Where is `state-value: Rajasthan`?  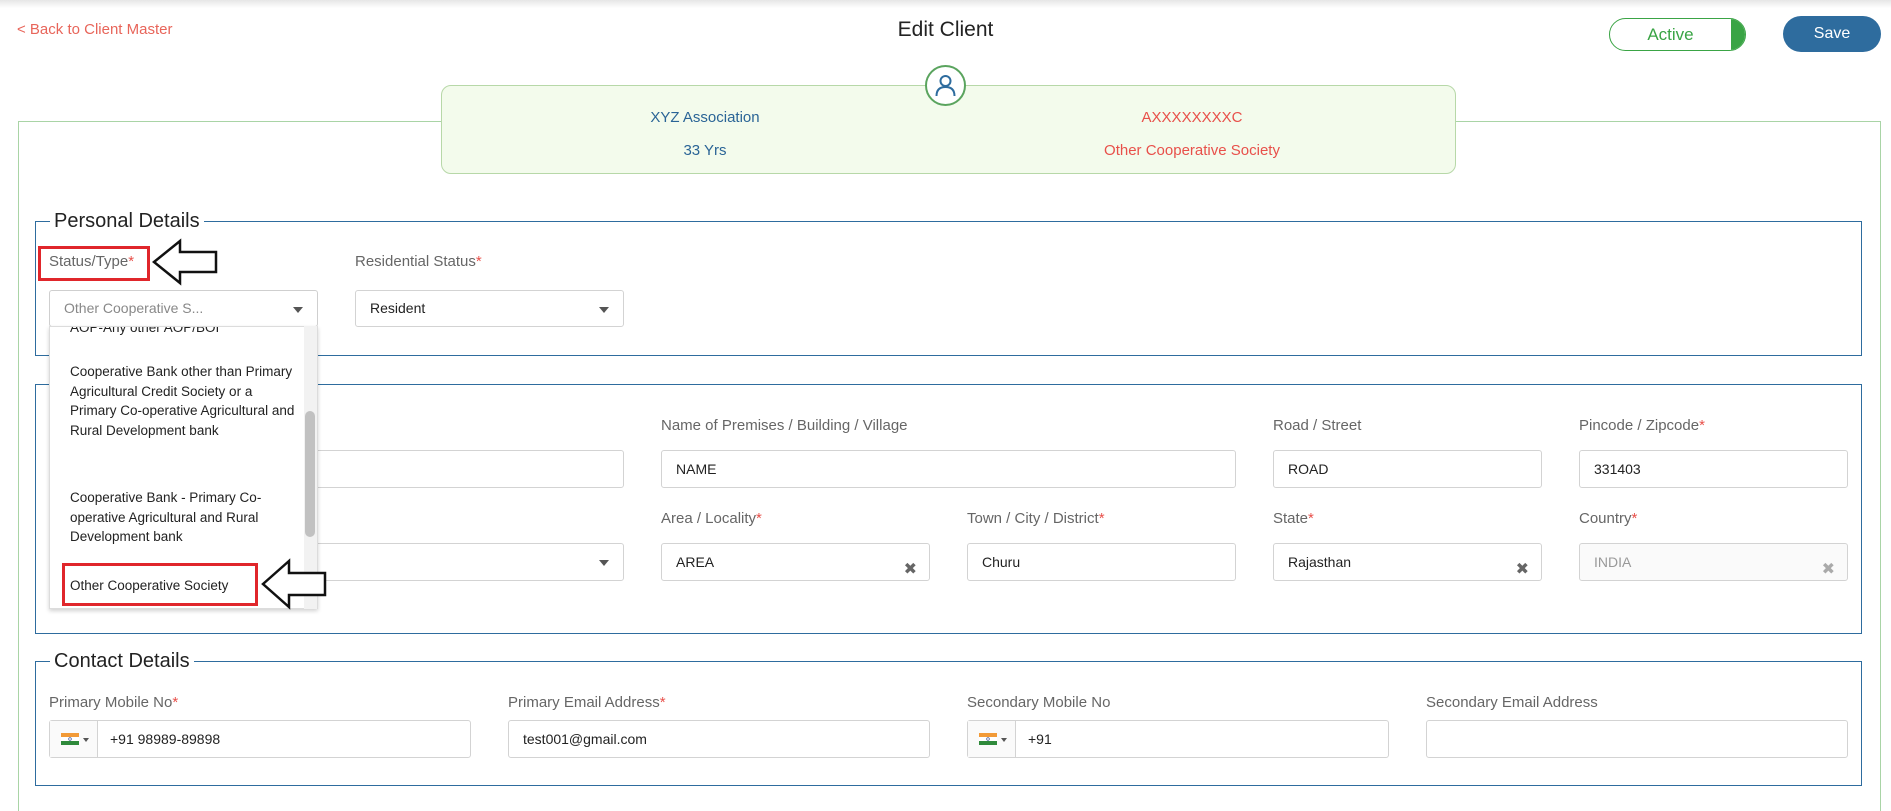
state-value: Rajasthan is located at coordinates (1320, 562).